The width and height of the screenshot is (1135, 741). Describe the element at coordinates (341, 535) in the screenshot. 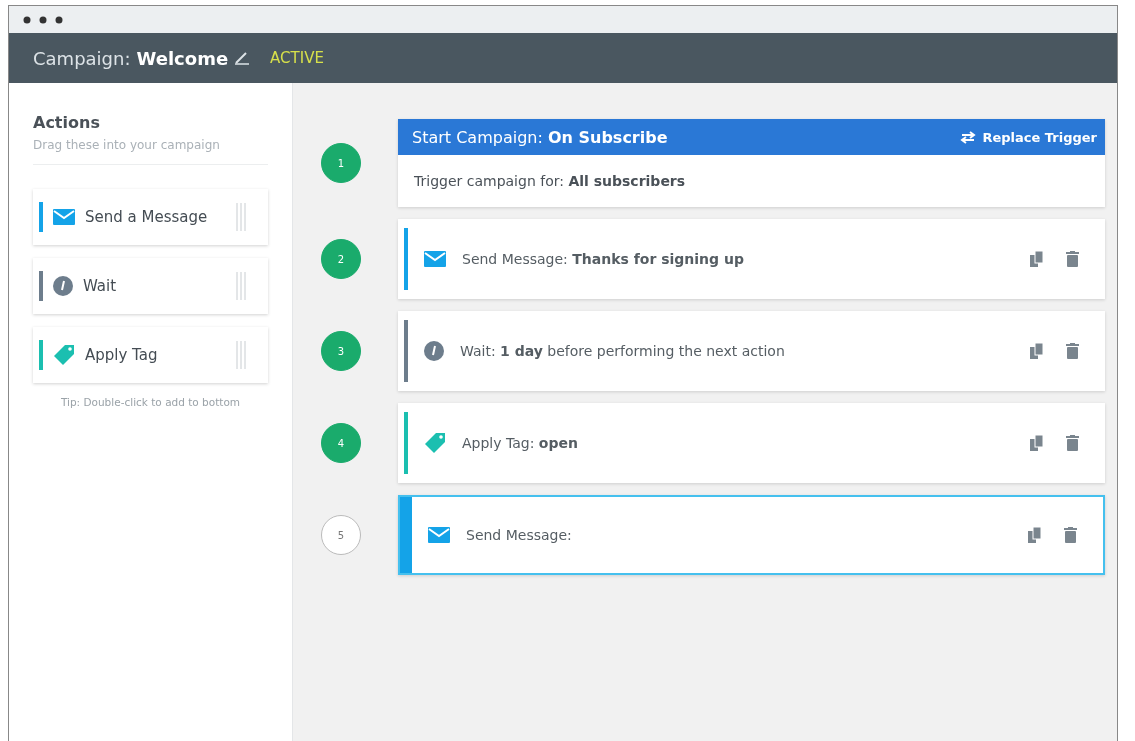

I see `step-number: 5` at that location.